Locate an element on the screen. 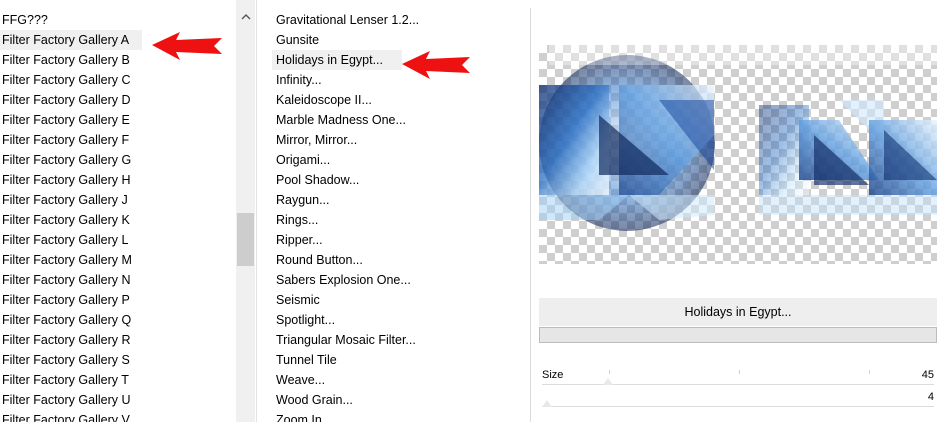 The image size is (950, 422). category-item: Filter Factory Gallery C is located at coordinates (65, 80).